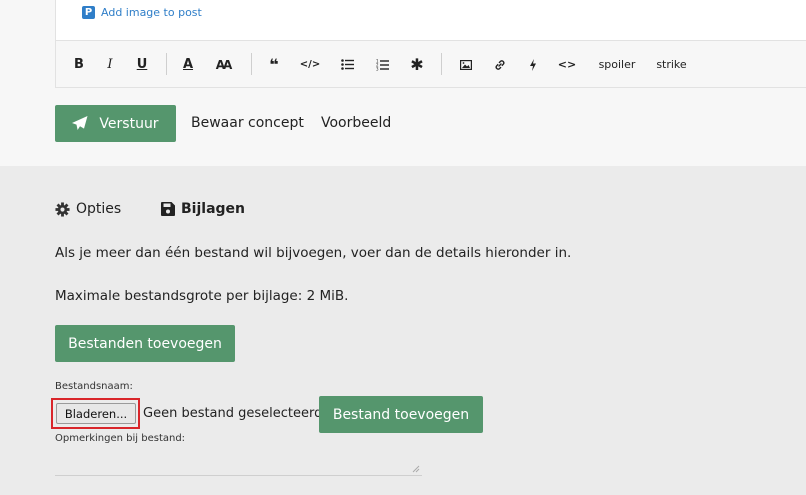  I want to click on add-files-button: Bestanden toevoegen, so click(145, 343).